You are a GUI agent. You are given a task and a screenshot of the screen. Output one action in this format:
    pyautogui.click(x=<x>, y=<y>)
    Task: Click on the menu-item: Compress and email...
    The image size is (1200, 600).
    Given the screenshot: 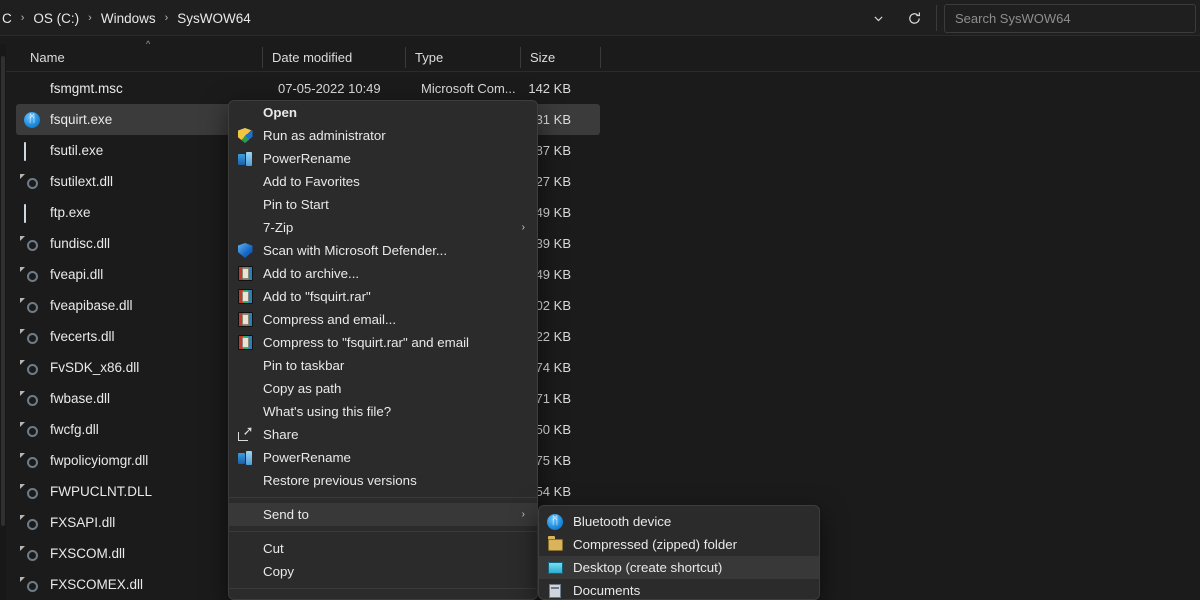 What is the action you would take?
    pyautogui.click(x=383, y=319)
    